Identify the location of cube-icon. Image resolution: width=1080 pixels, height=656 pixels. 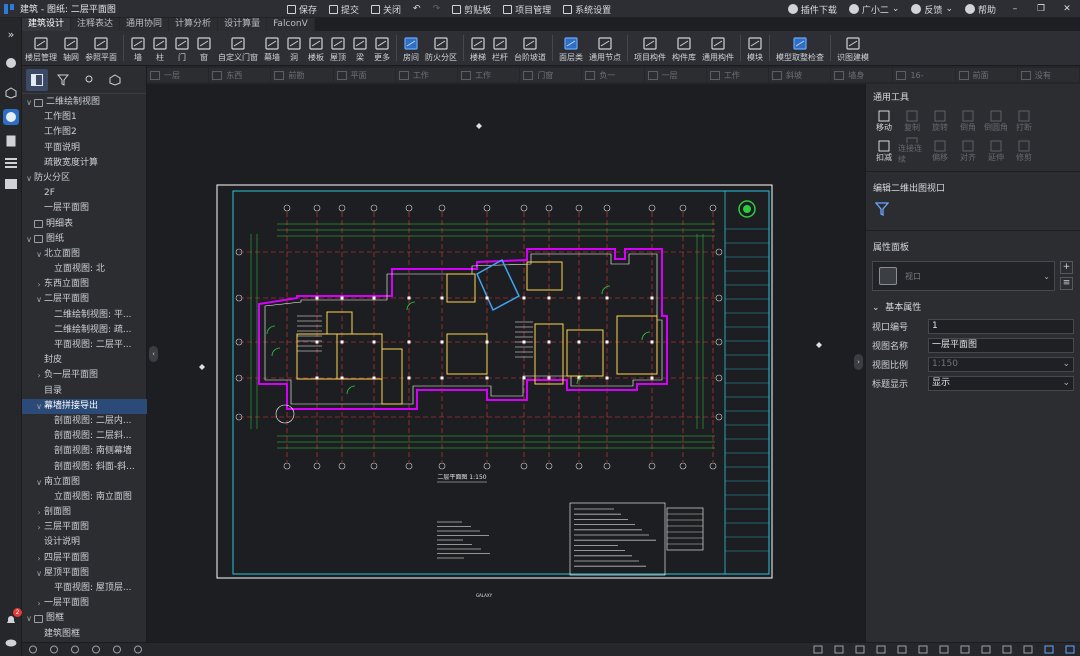
(11, 93).